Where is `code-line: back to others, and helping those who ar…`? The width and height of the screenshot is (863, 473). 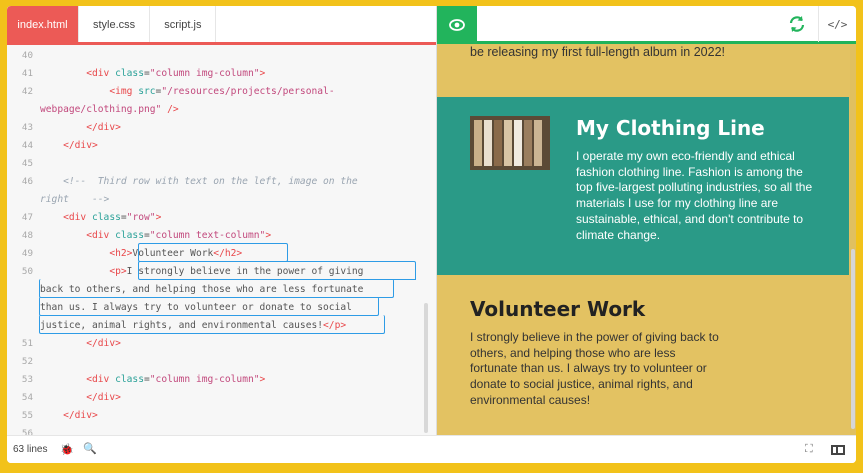
code-line: back to others, and helping those who ar… is located at coordinates (201, 290).